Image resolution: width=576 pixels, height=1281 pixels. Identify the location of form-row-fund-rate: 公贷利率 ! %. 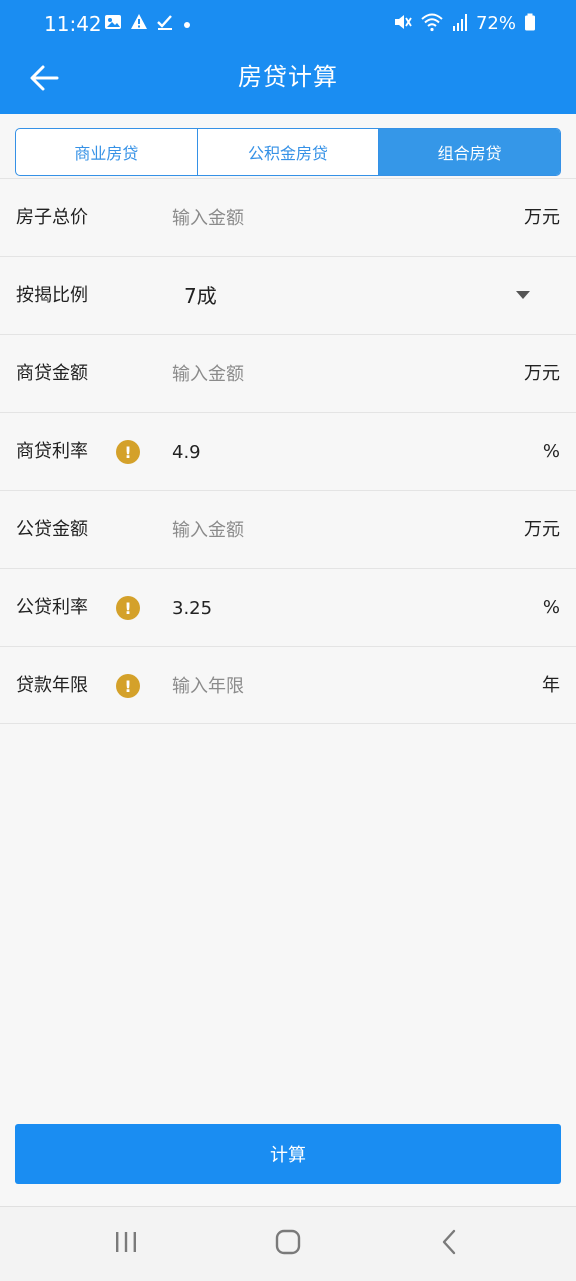
(288, 607).